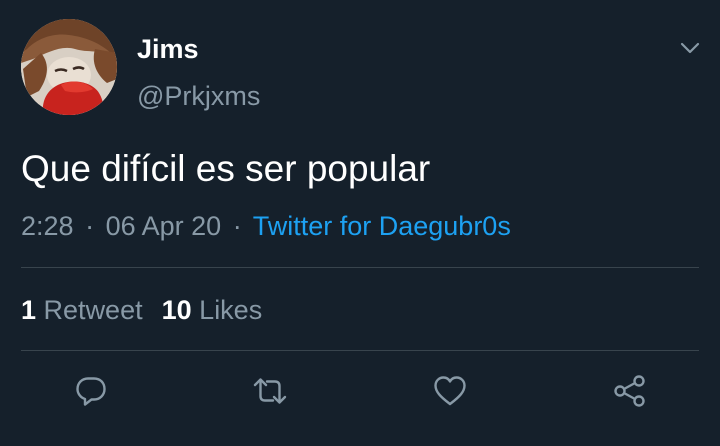 Image resolution: width=720 pixels, height=446 pixels. I want to click on tweet-time: 2:28, so click(47, 226).